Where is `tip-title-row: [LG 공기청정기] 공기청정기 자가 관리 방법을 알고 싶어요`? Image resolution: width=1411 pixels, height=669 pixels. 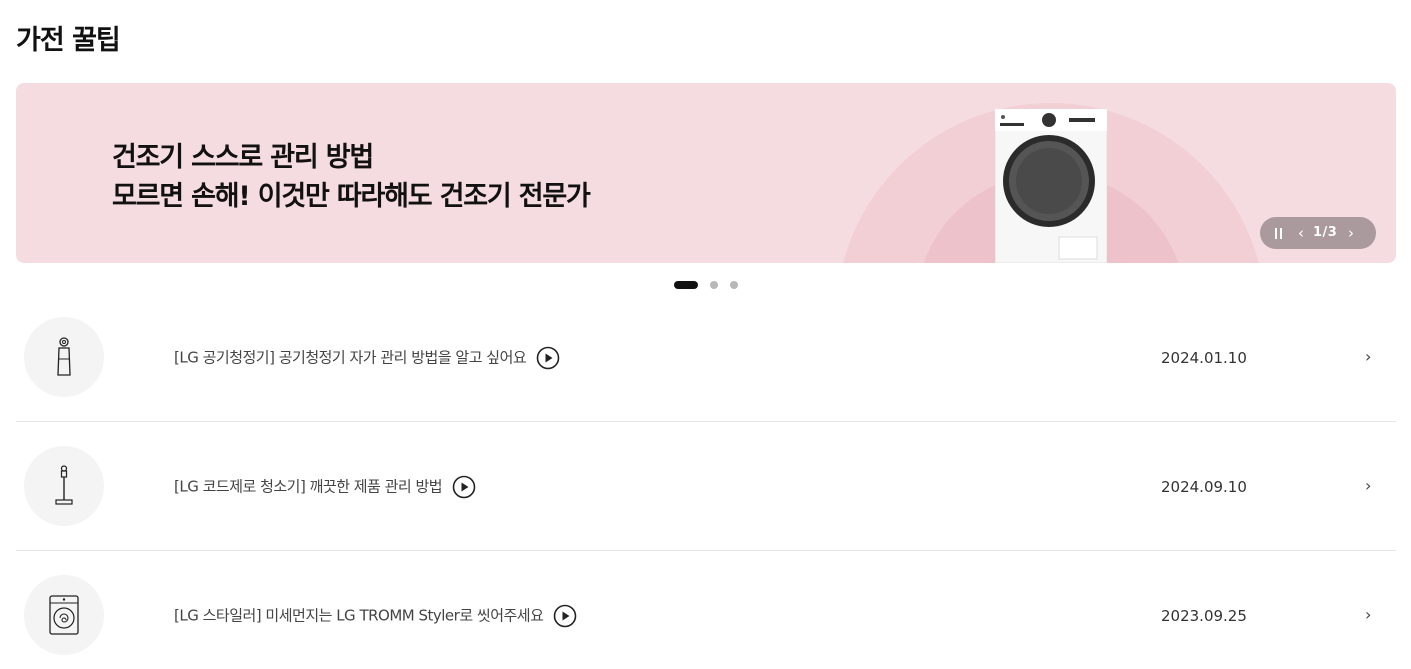
tip-title-row: [LG 공기청정기] 공기청정기 자가 관리 방법을 알고 싶어요 is located at coordinates (367, 358).